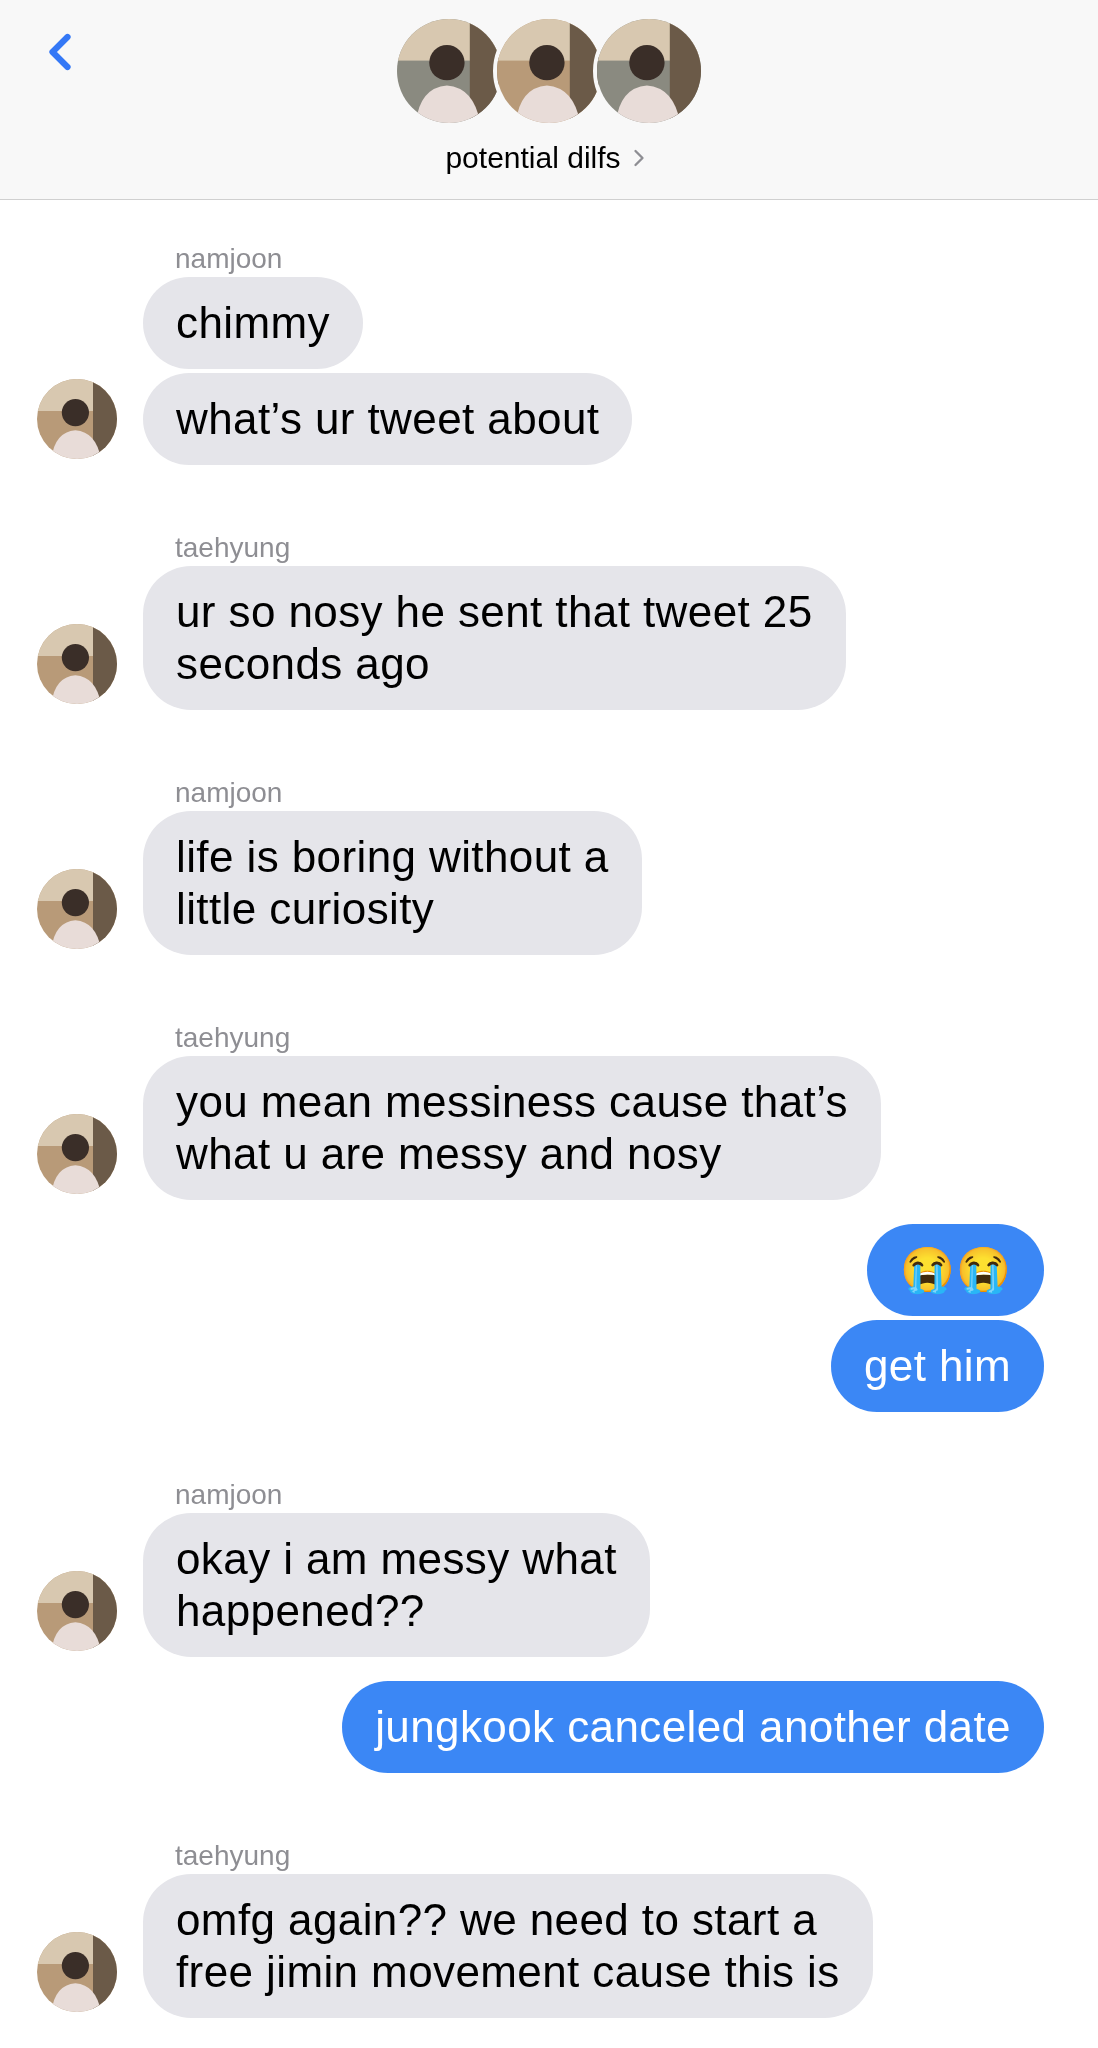 Image resolution: width=1098 pixels, height=2048 pixels. What do you see at coordinates (508, 1946) in the screenshot?
I see `message-bubble: omfg again?? we need to start a free jimin movement cause this is` at bounding box center [508, 1946].